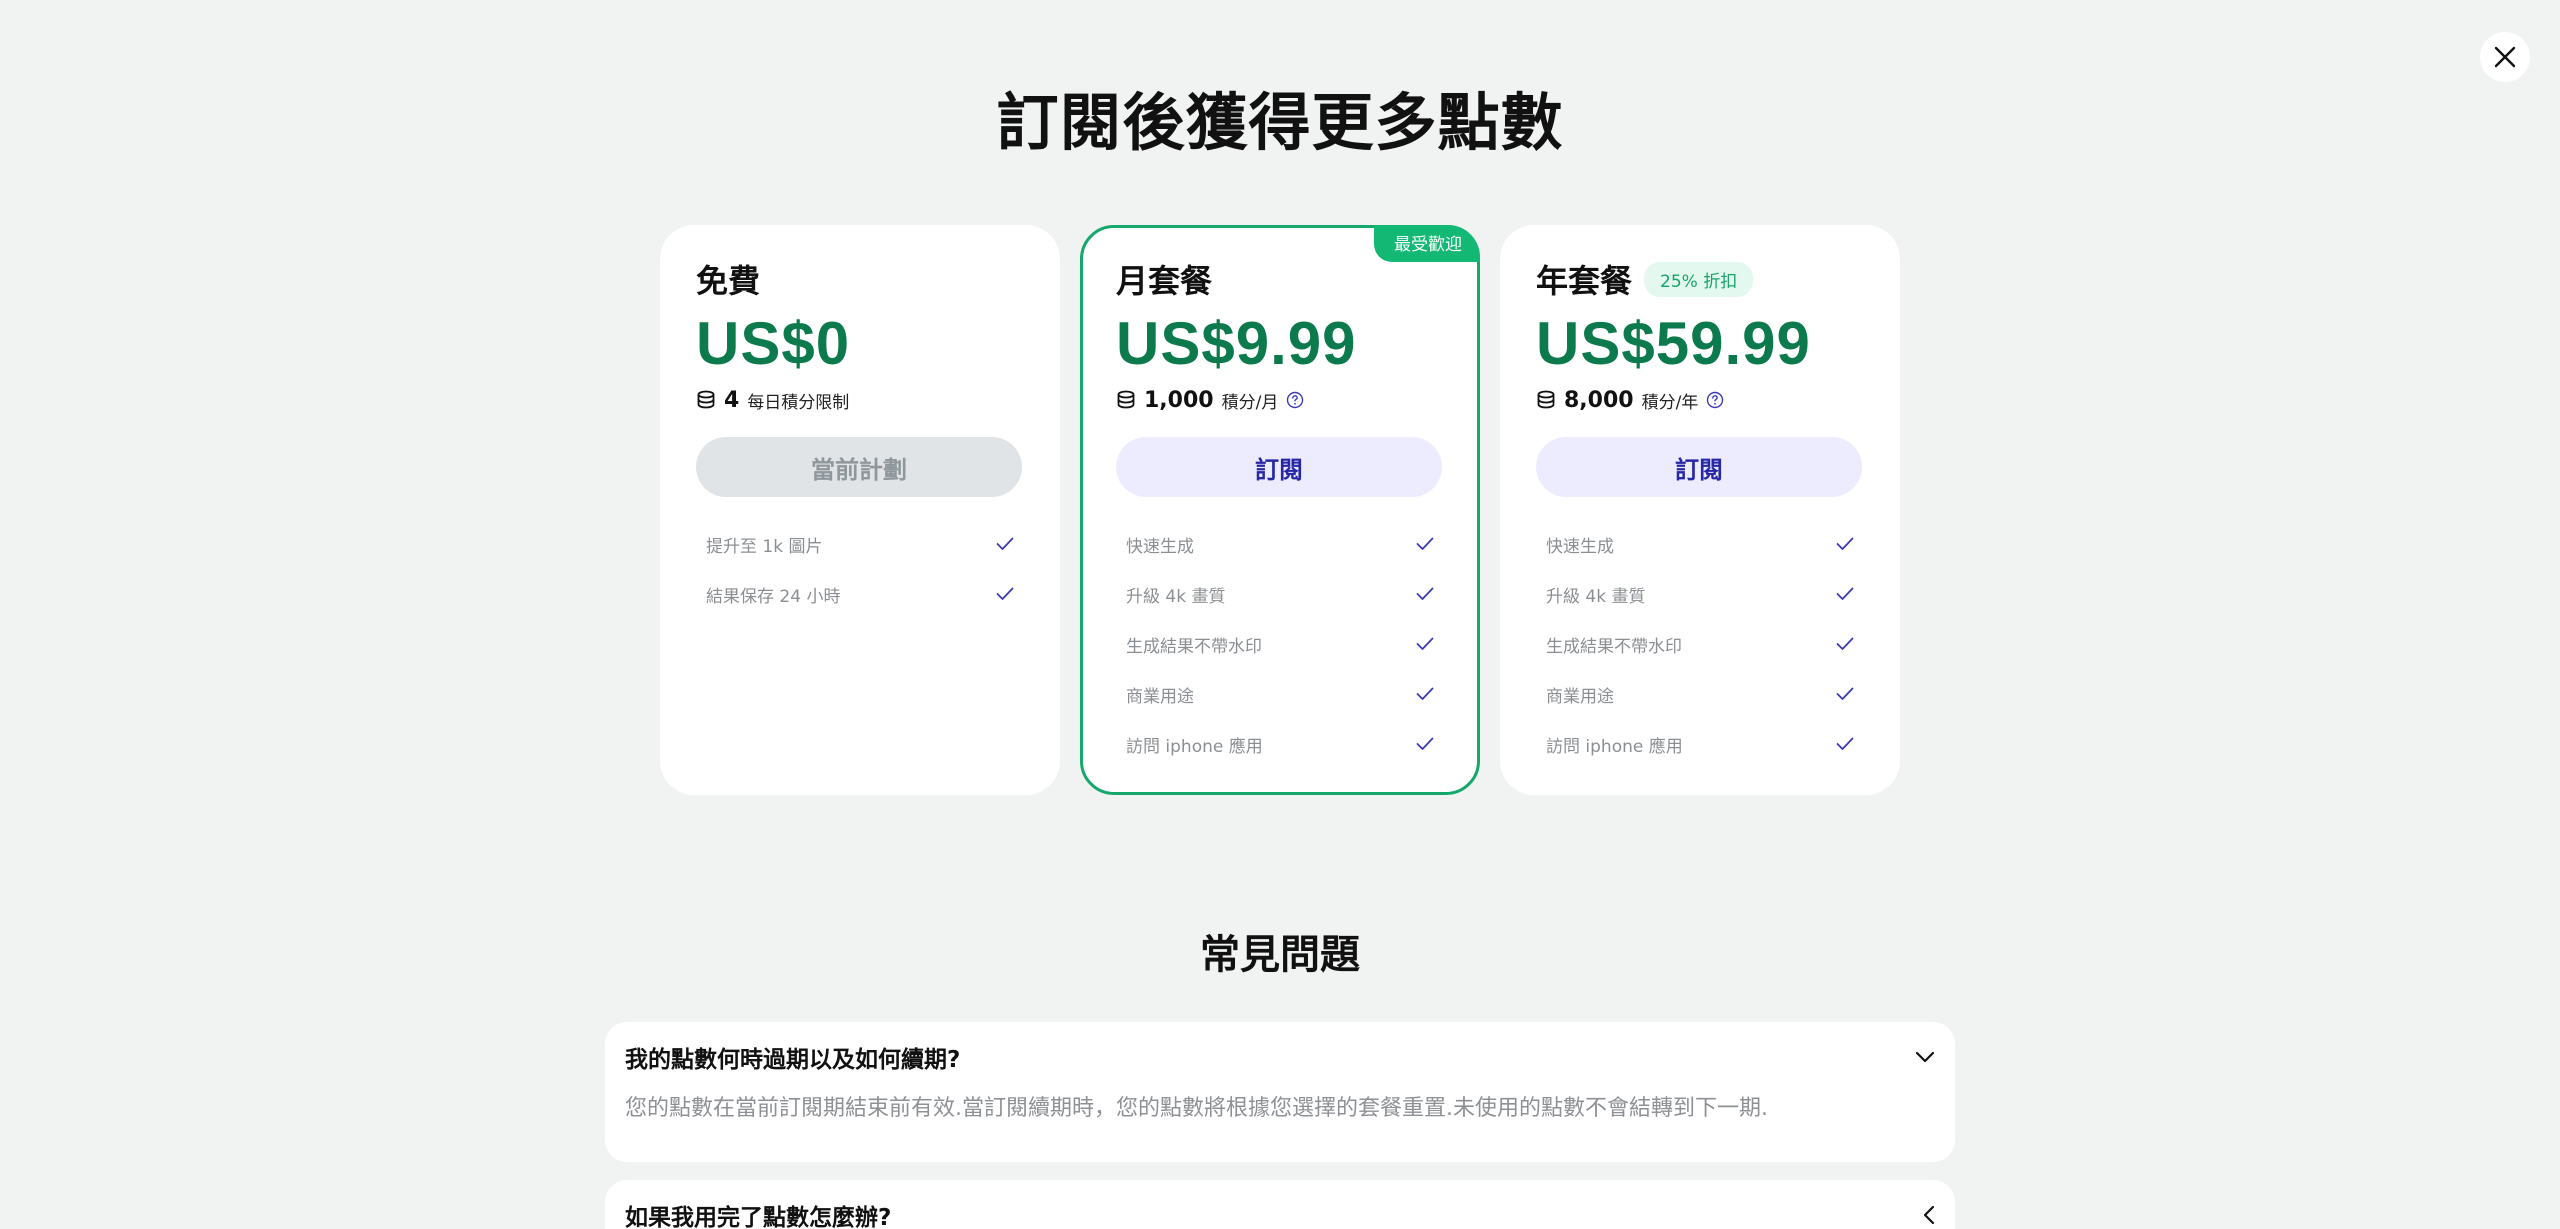  I want to click on chevron-left-icon, so click(1929, 1215).